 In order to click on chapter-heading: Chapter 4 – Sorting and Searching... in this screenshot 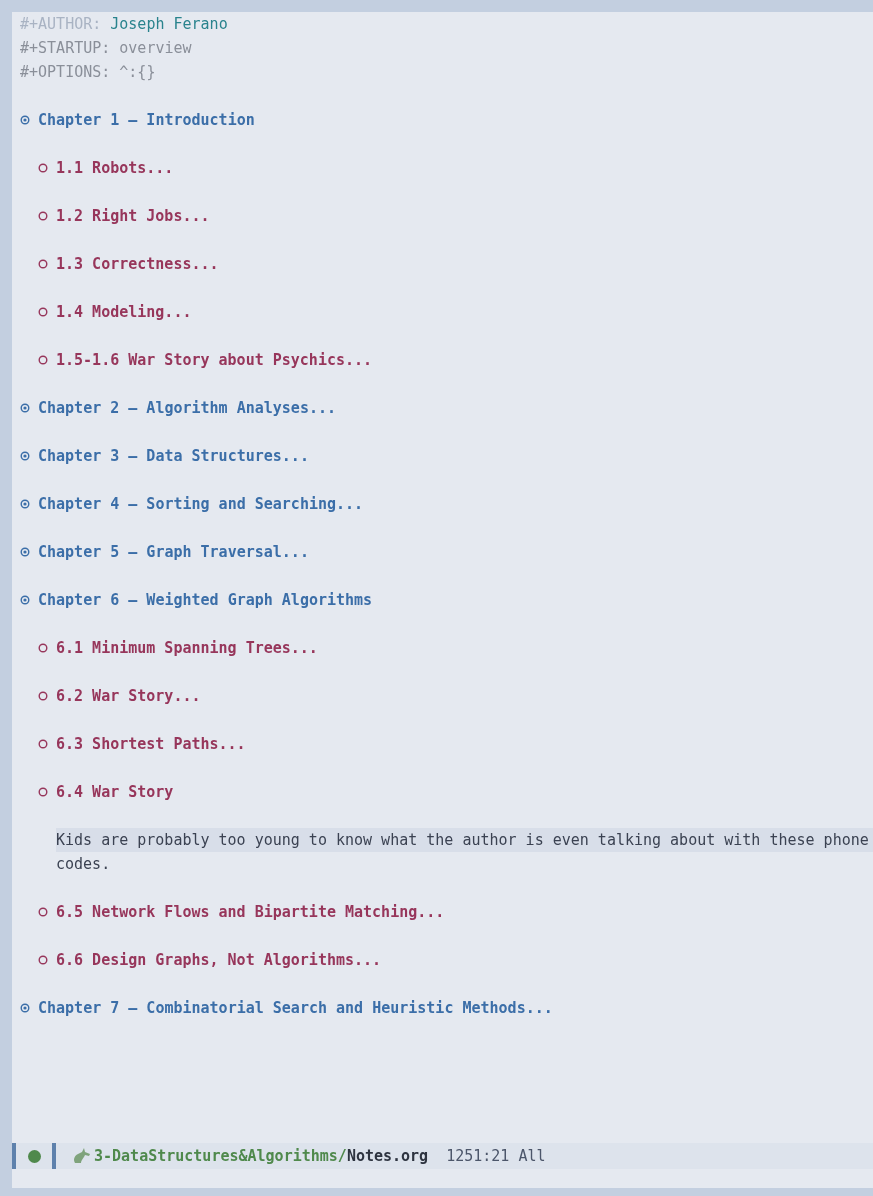, I will do `click(201, 504)`.